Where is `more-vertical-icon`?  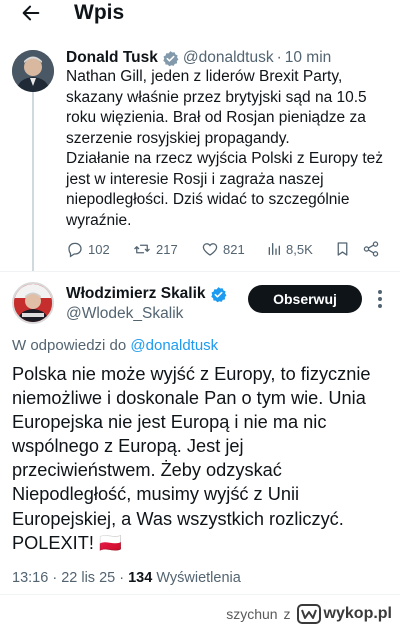
more-vertical-icon is located at coordinates (380, 299).